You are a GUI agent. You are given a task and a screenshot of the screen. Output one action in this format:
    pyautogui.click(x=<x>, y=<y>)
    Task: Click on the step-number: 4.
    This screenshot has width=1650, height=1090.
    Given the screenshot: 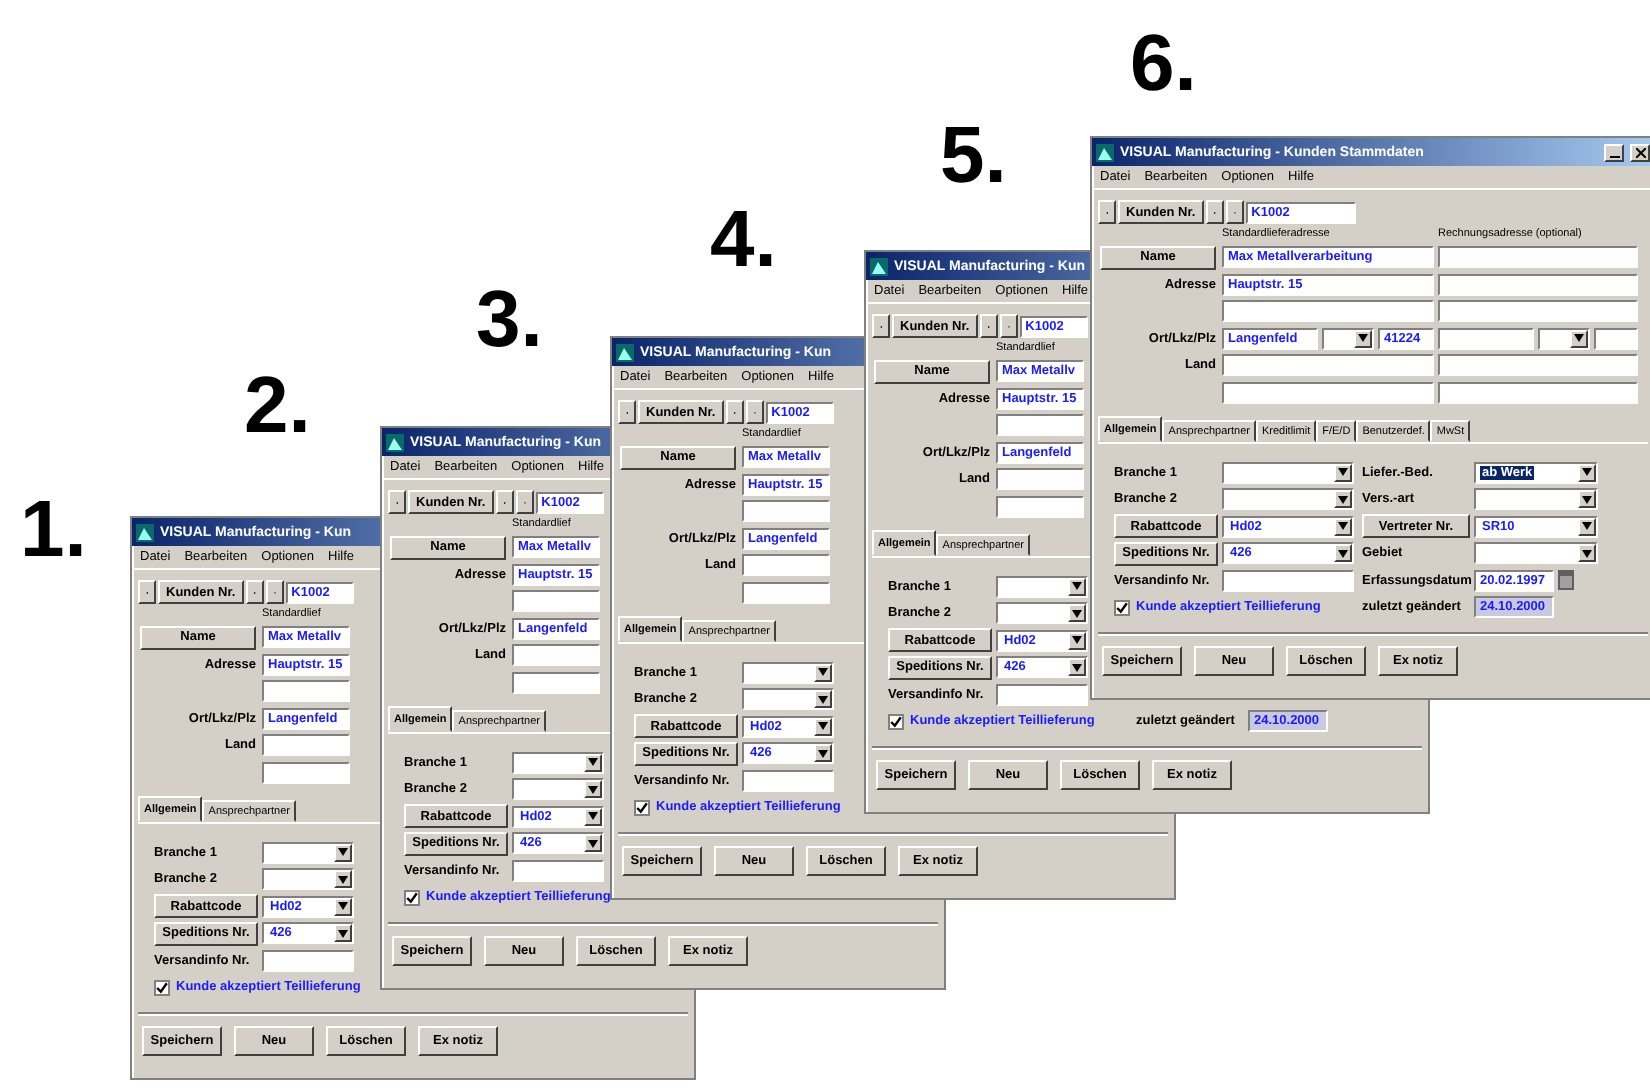 What is the action you would take?
    pyautogui.click(x=743, y=240)
    